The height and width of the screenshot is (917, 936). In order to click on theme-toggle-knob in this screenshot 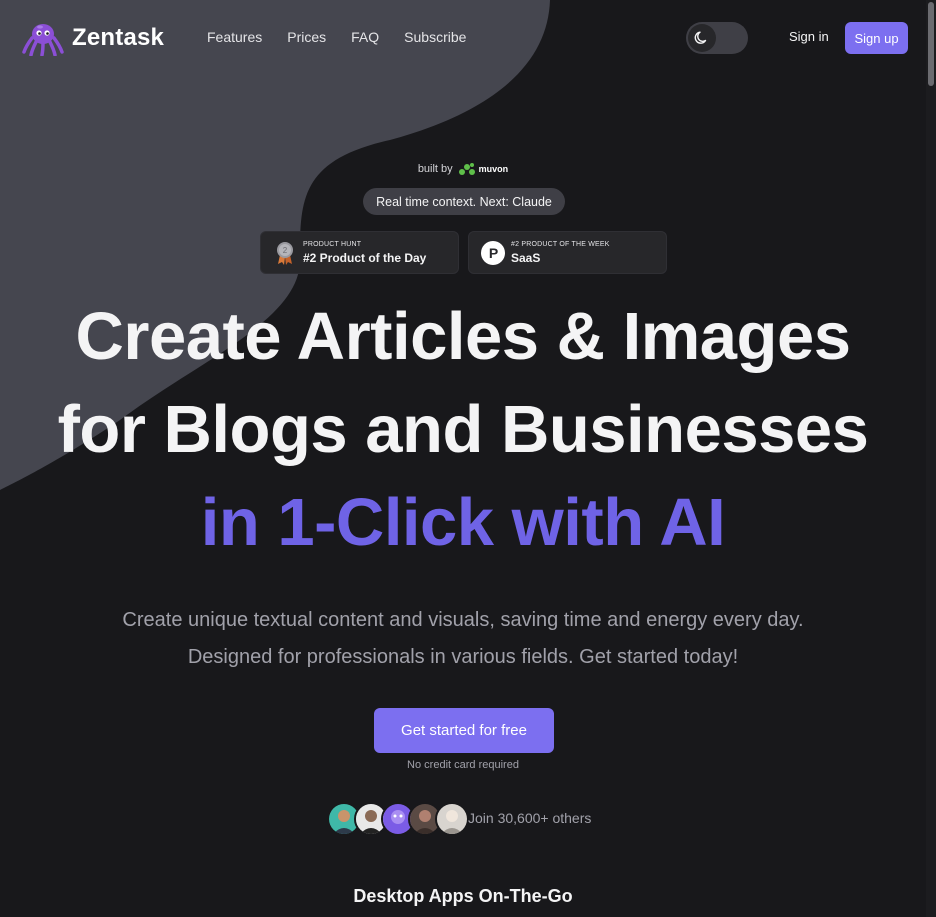, I will do `click(702, 38)`.